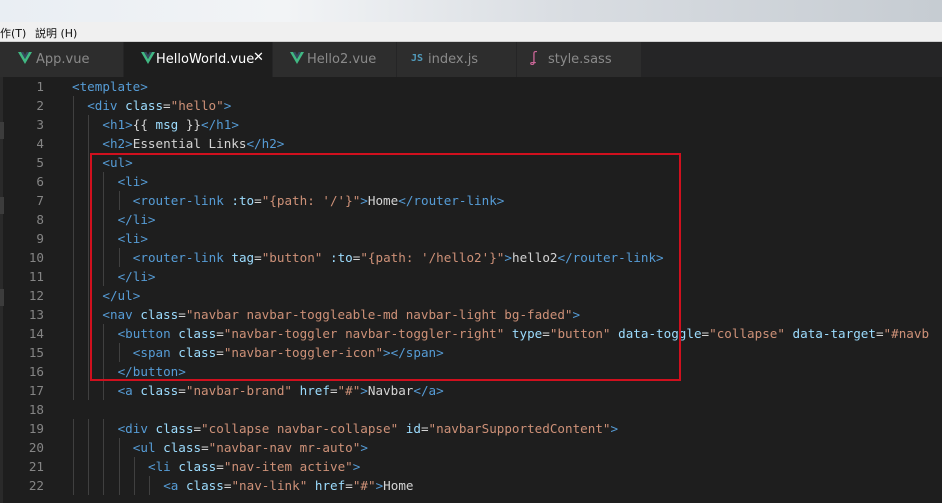 The image size is (942, 503). I want to click on code-line: 1 <template>, so click(471, 86).